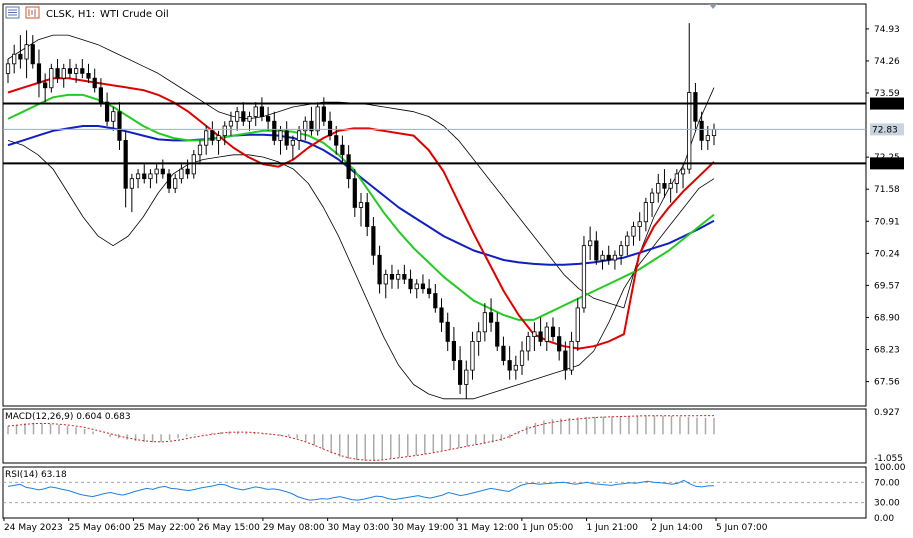  Describe the element at coordinates (70, 14) in the screenshot. I see `symbol-label: CLSK, H1:` at that location.